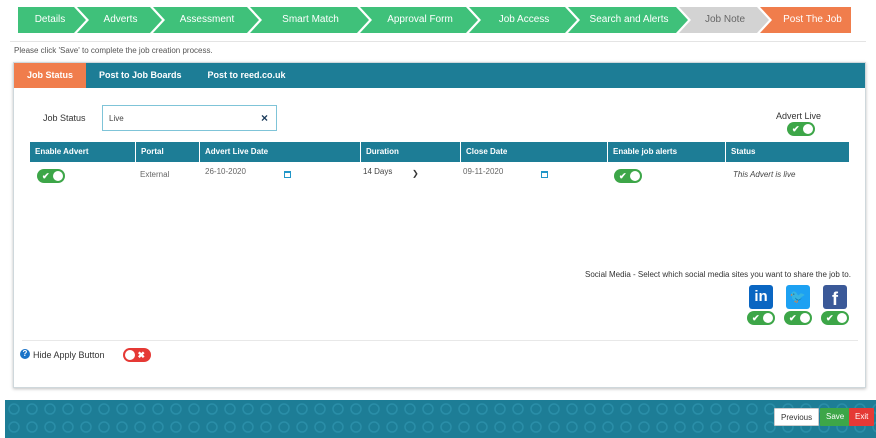  I want to click on close-icon: ✖, so click(141, 355).